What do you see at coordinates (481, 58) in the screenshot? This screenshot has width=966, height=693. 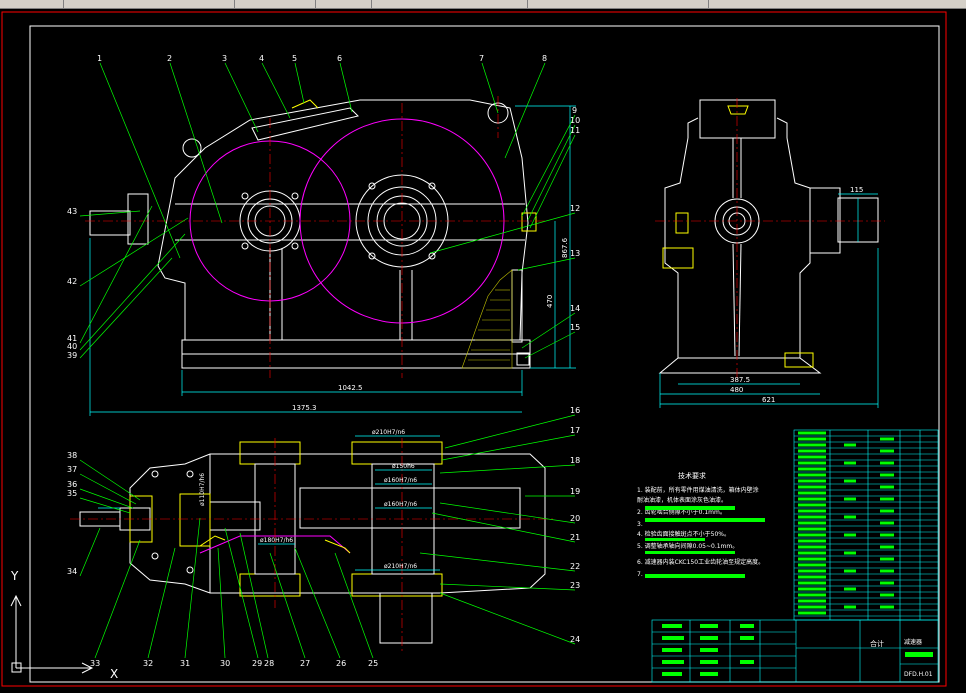 I see `balloon-7: 7` at bounding box center [481, 58].